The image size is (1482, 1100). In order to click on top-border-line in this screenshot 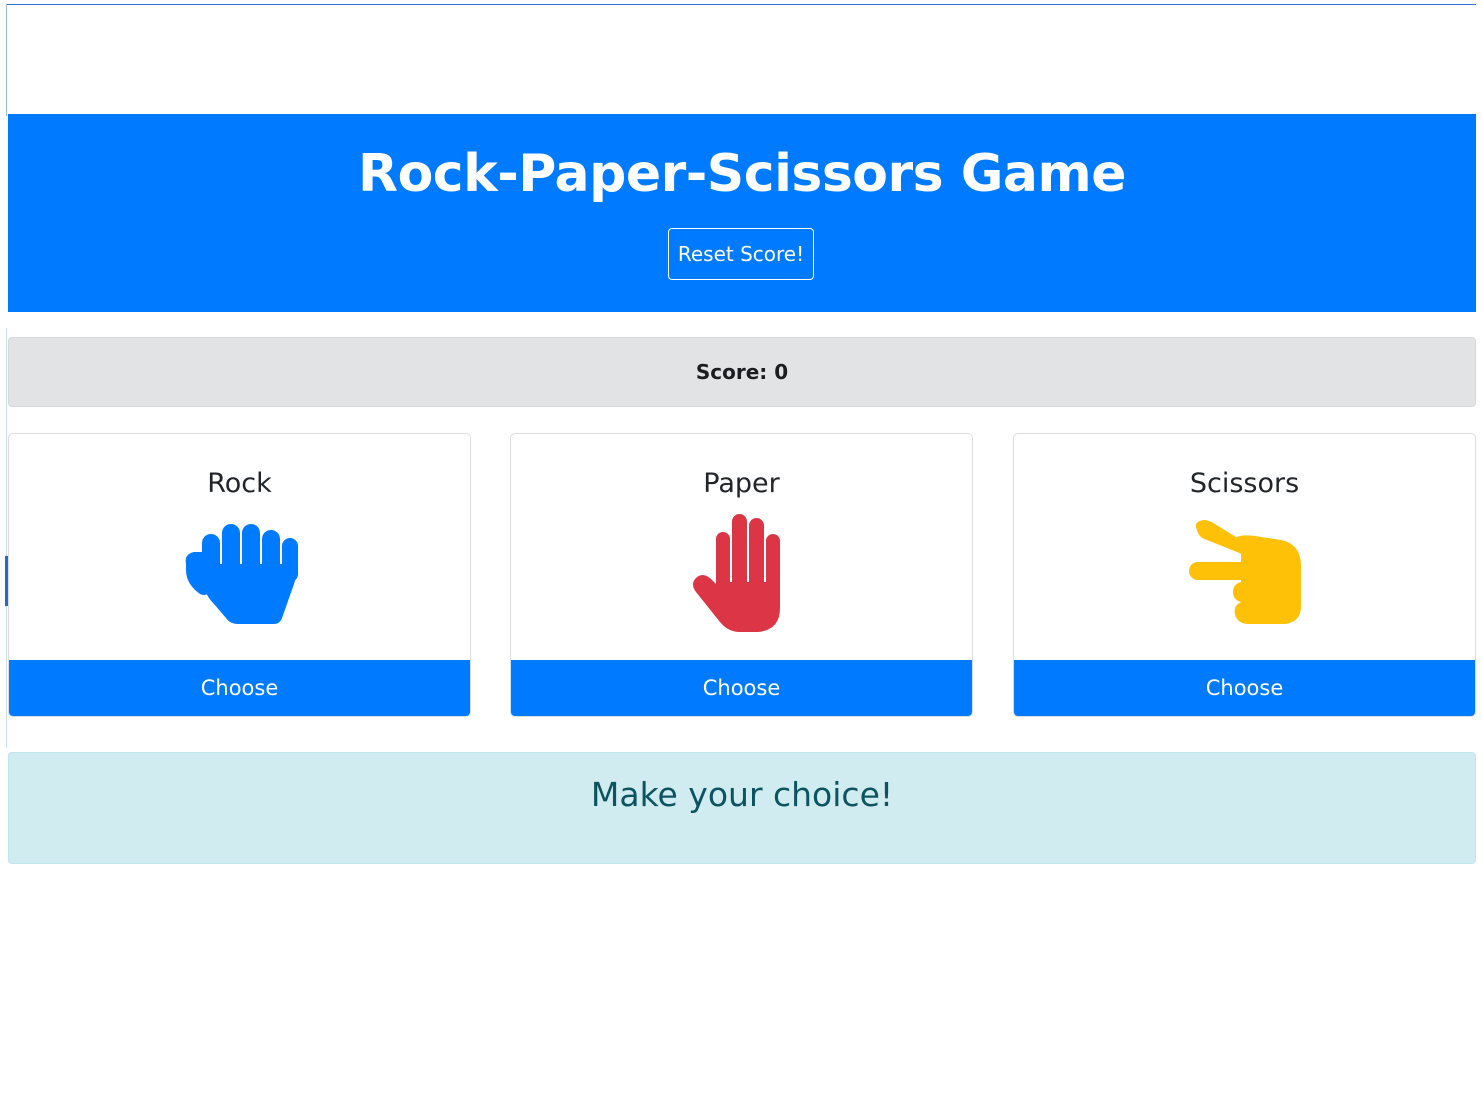, I will do `click(741, 4)`.